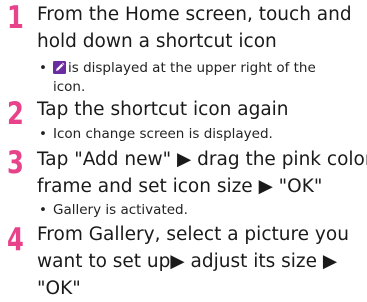 The height and width of the screenshot is (302, 367). Describe the element at coordinates (15, 18) in the screenshot. I see `step-number: 1` at that location.